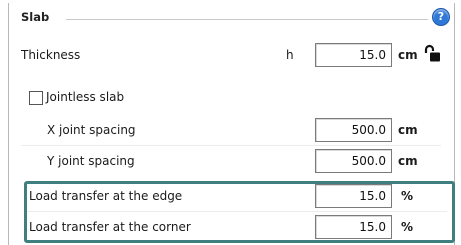  What do you see at coordinates (353, 130) in the screenshot?
I see `x-joint-spacing-input: 500.0` at bounding box center [353, 130].